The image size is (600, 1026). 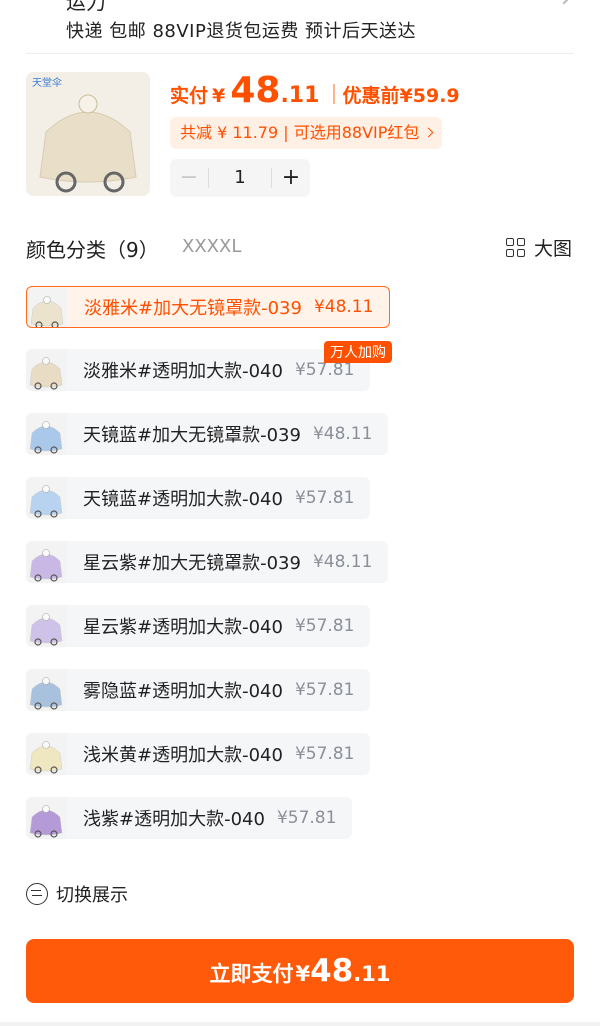 What do you see at coordinates (291, 178) in the screenshot?
I see `increment-button: +` at bounding box center [291, 178].